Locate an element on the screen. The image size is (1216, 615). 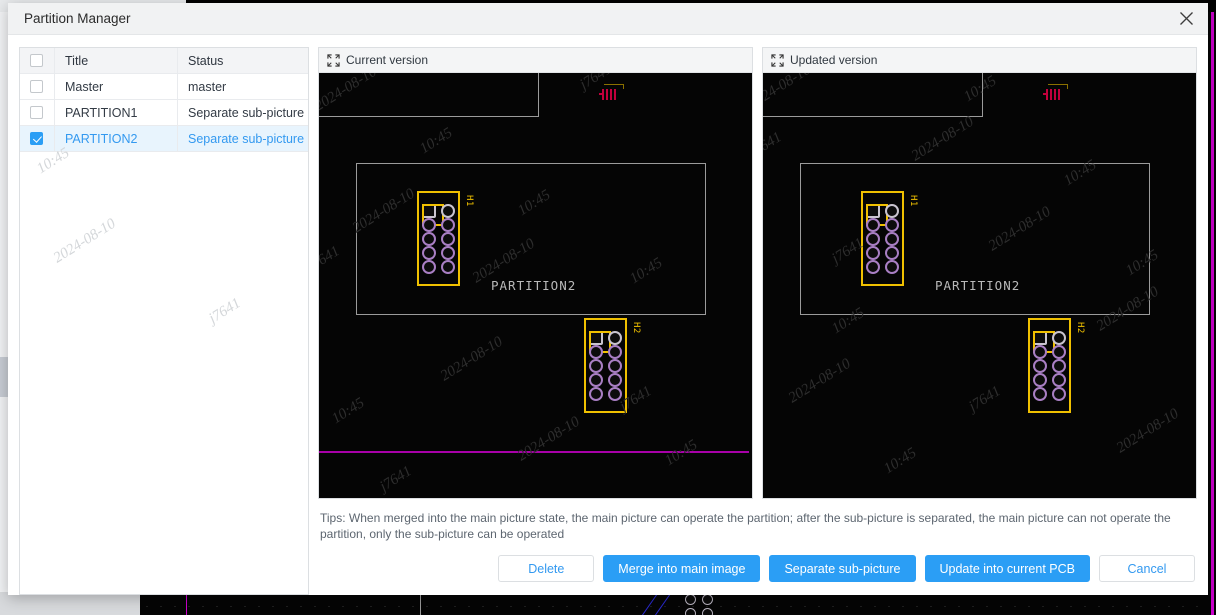
backdrop-right-magenta-edge is located at coordinates (1212, 313).